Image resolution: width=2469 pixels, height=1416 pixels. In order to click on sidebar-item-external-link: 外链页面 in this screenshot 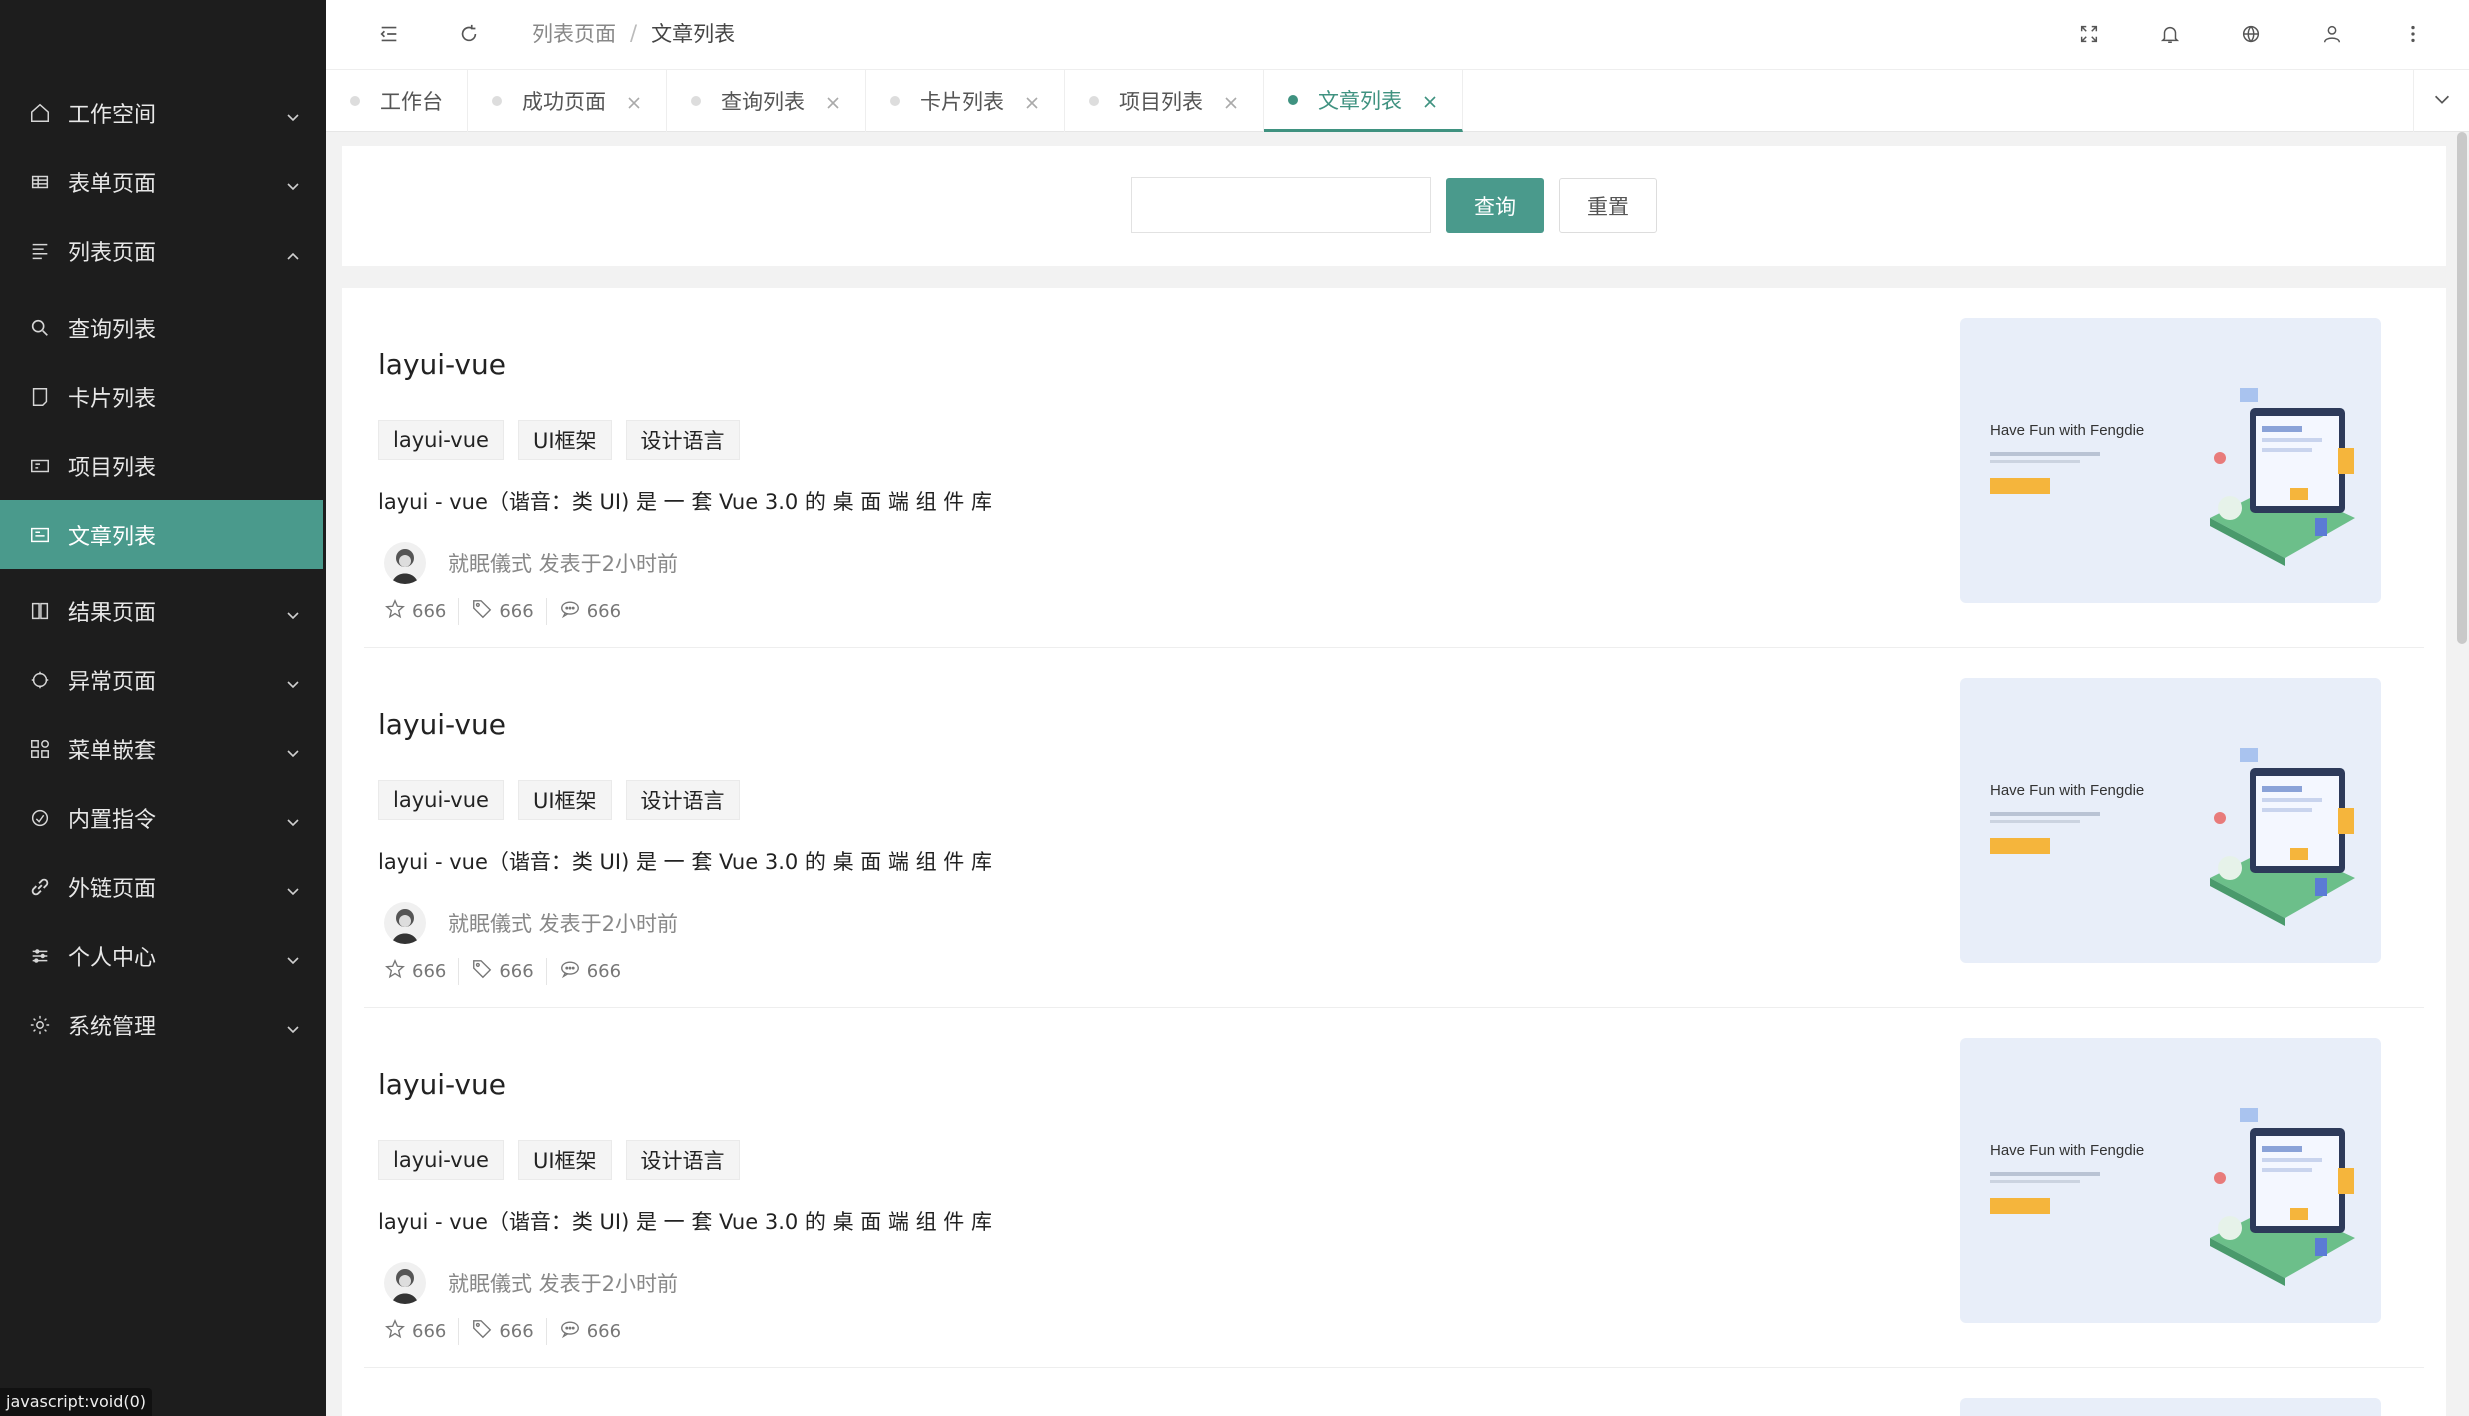, I will do `click(163, 886)`.